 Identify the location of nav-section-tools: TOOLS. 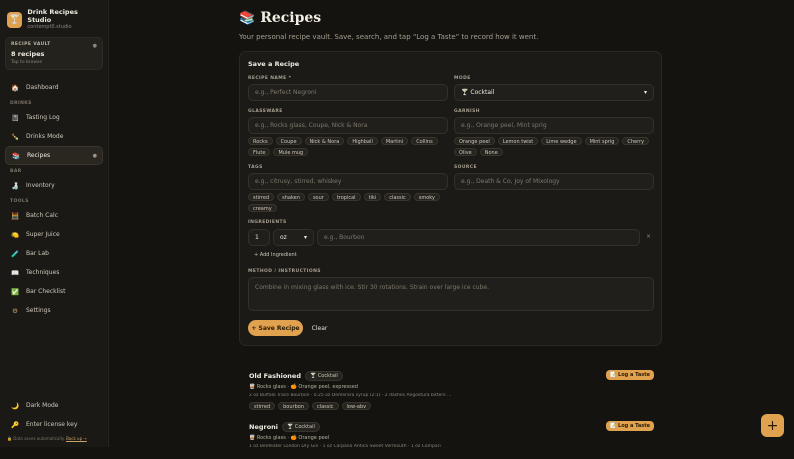
(19, 201).